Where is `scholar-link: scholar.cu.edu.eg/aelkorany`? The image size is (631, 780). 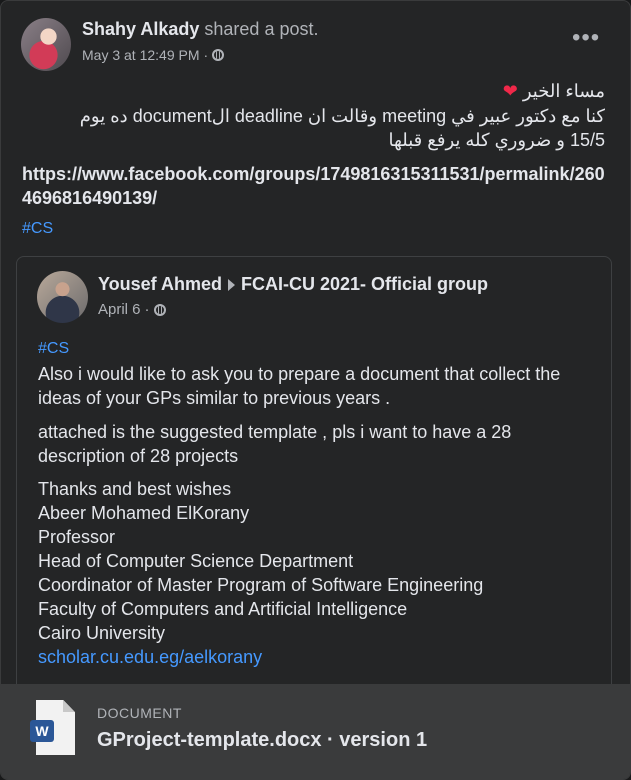 scholar-link: scholar.cu.edu.eg/aelkorany is located at coordinates (150, 657).